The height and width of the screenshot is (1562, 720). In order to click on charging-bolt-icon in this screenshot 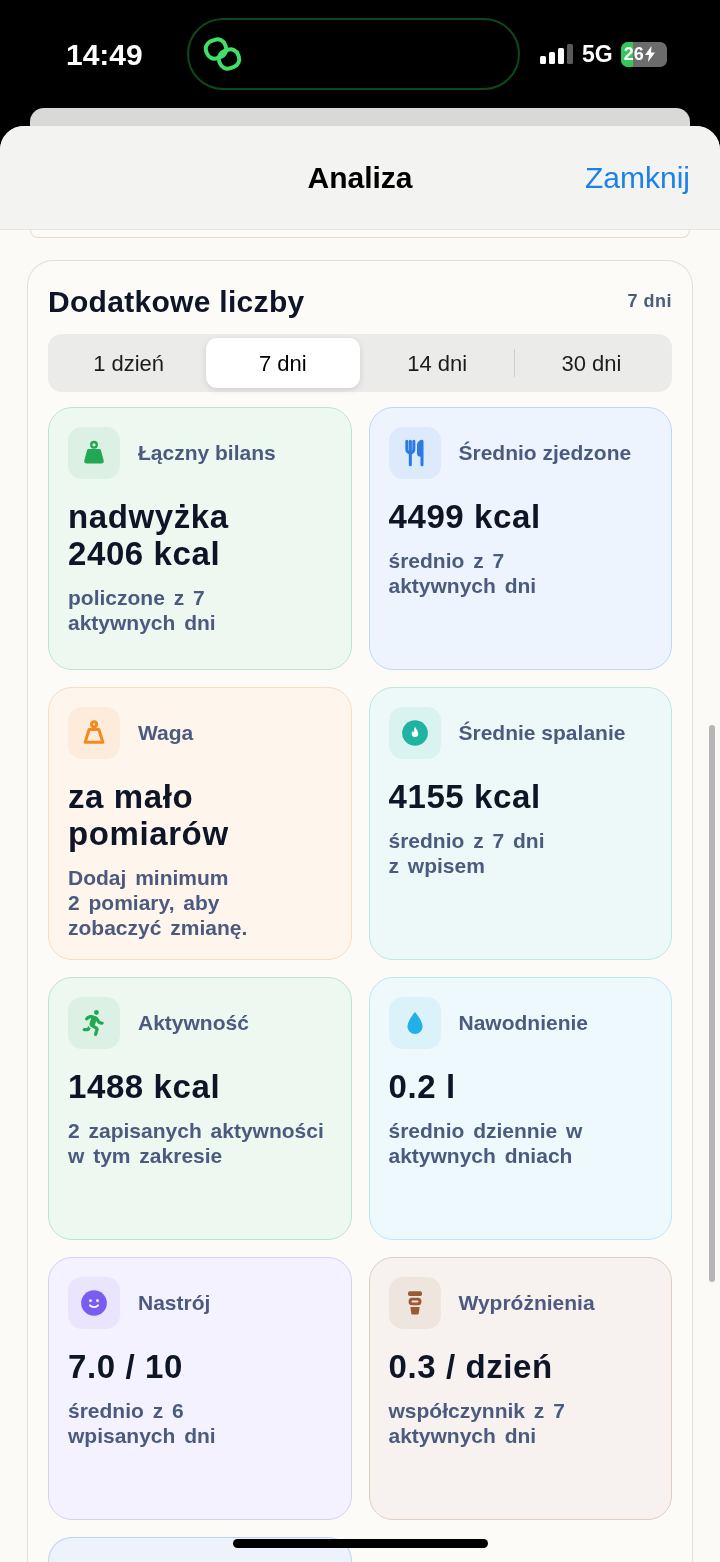, I will do `click(649, 54)`.